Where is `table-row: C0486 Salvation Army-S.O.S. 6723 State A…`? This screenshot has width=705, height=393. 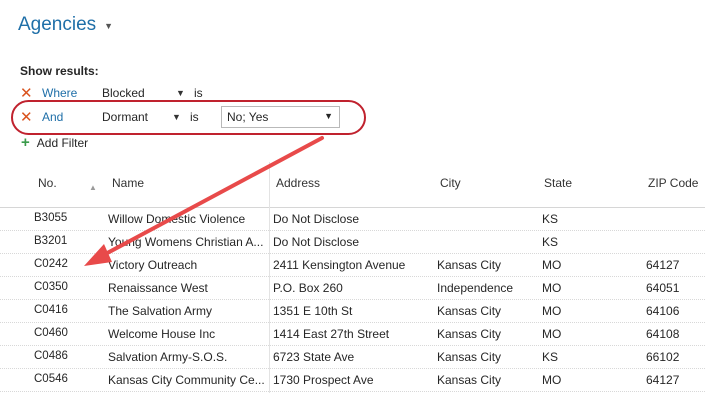 table-row: C0486 Salvation Army-S.O.S. 6723 State A… is located at coordinates (352, 357).